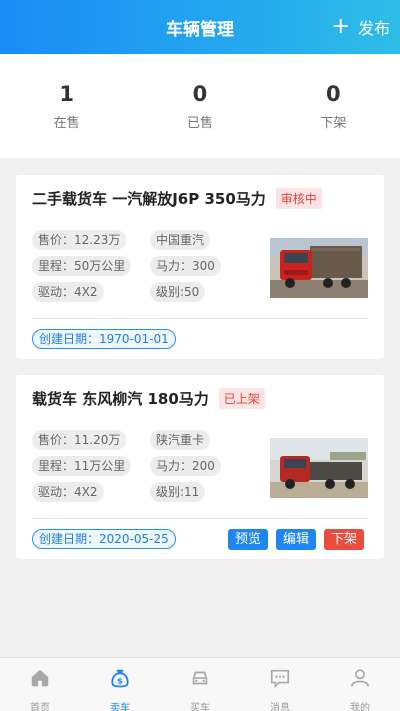  I want to click on brand-chip: 陕汽重卡, so click(180, 440).